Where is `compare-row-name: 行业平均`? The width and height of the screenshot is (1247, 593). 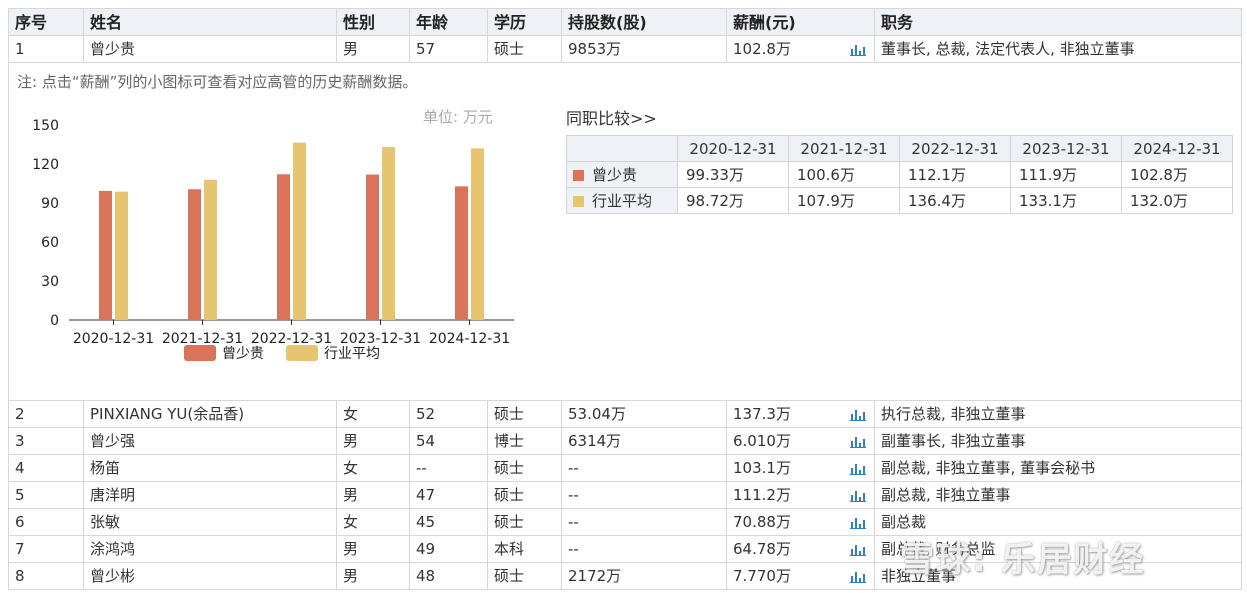 compare-row-name: 行业平均 is located at coordinates (622, 200).